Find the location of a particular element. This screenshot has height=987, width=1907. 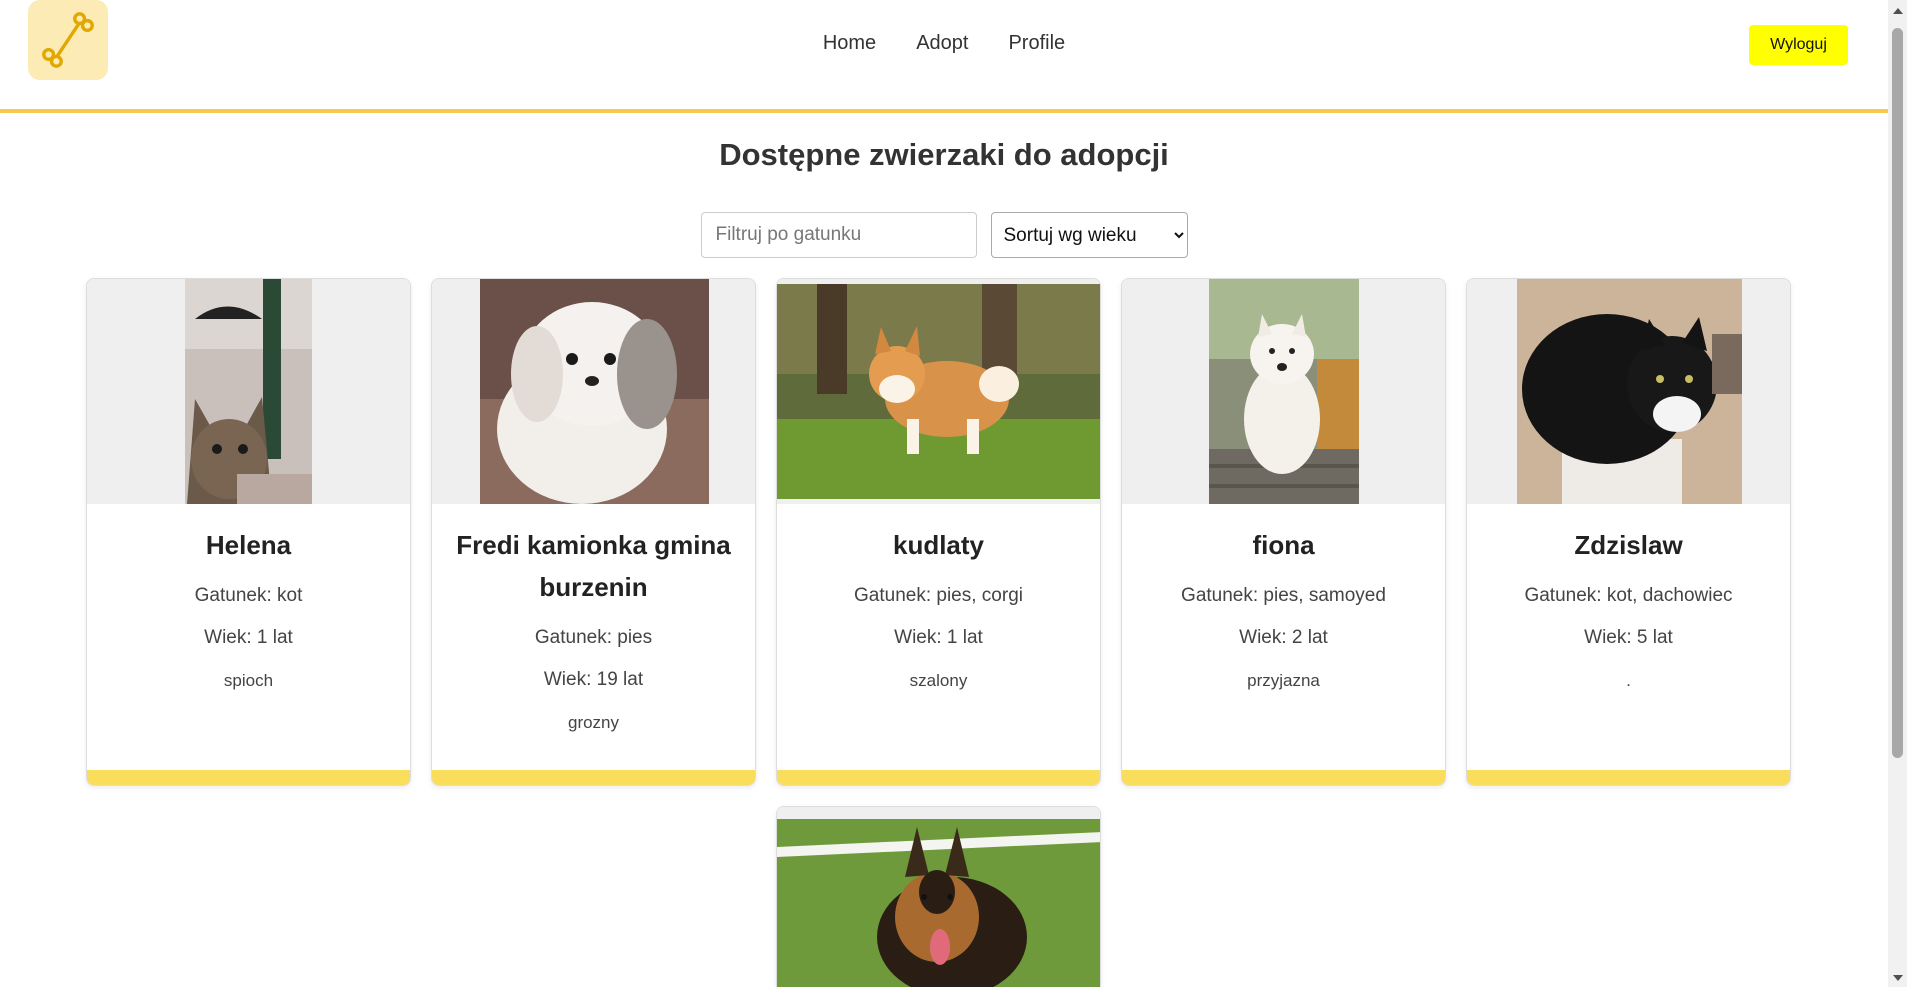

pet-species: Gatunek: pies is located at coordinates (593, 637).